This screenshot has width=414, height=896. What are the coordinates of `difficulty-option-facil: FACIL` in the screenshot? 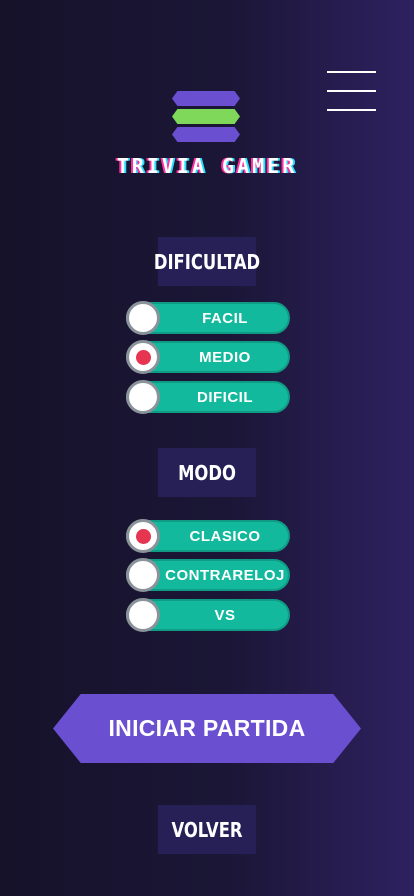 It's located at (208, 318).